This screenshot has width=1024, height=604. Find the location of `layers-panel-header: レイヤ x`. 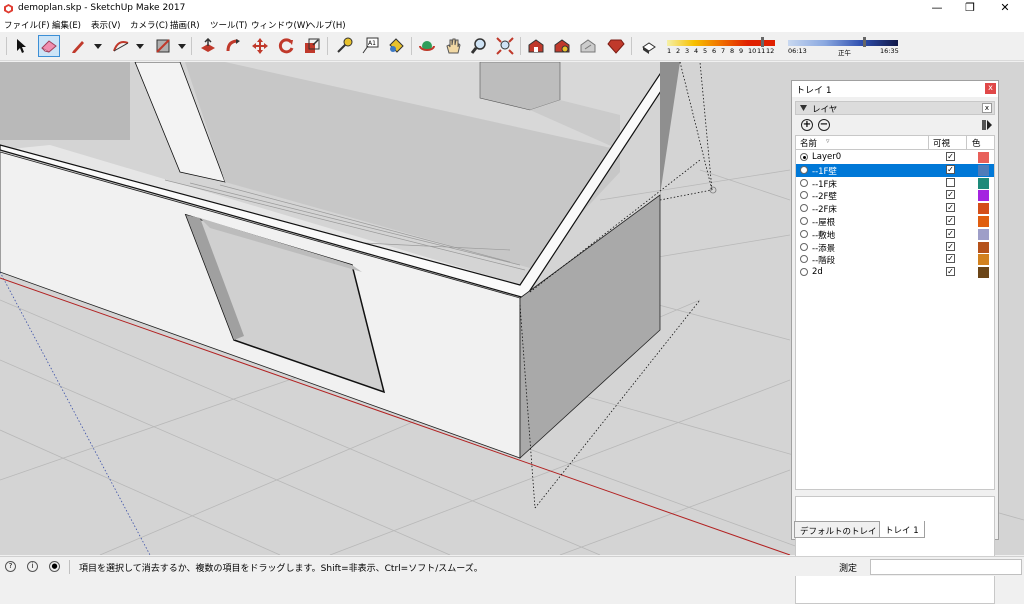

layers-panel-header: レイヤ x is located at coordinates (895, 108).